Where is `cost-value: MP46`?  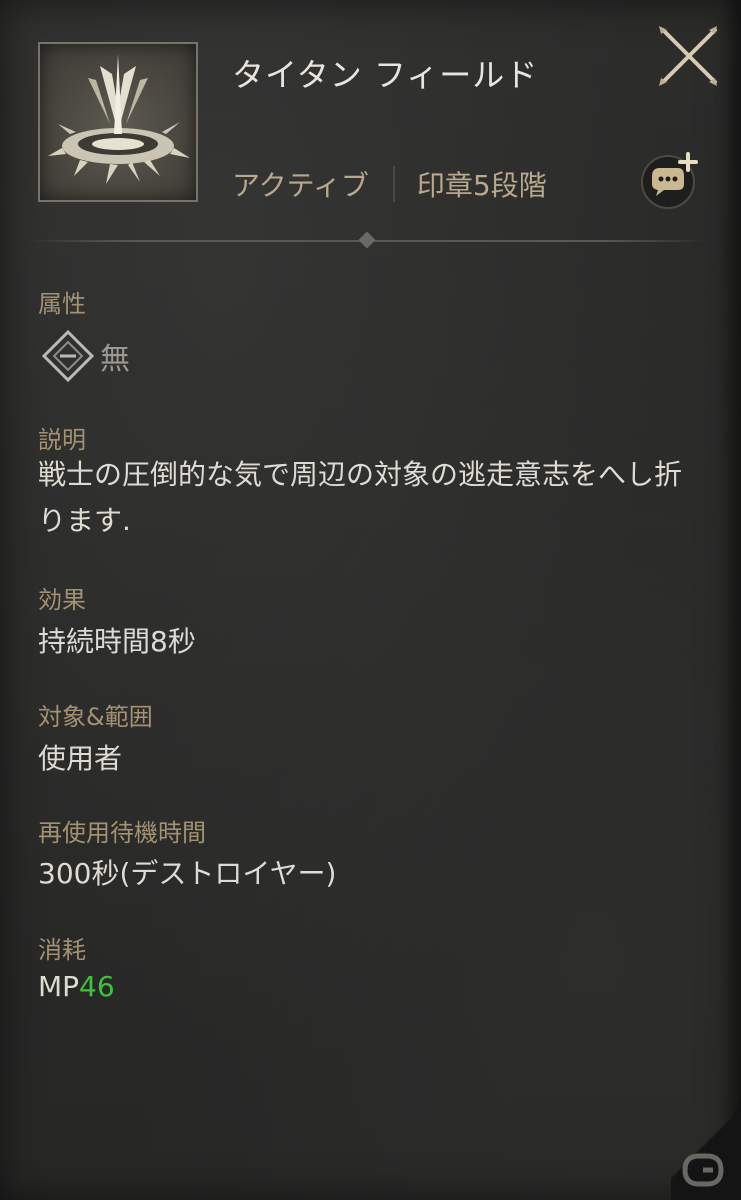
cost-value: MP46 is located at coordinates (76, 986).